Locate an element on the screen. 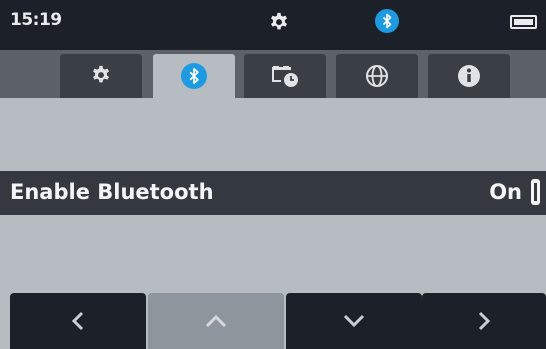 This screenshot has height=349, width=546. info-icon is located at coordinates (469, 76).